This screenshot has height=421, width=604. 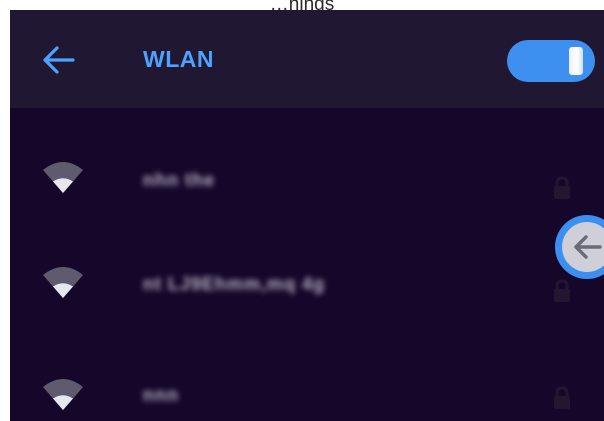 What do you see at coordinates (179, 180) in the screenshot?
I see `network-ssid: nhn the` at bounding box center [179, 180].